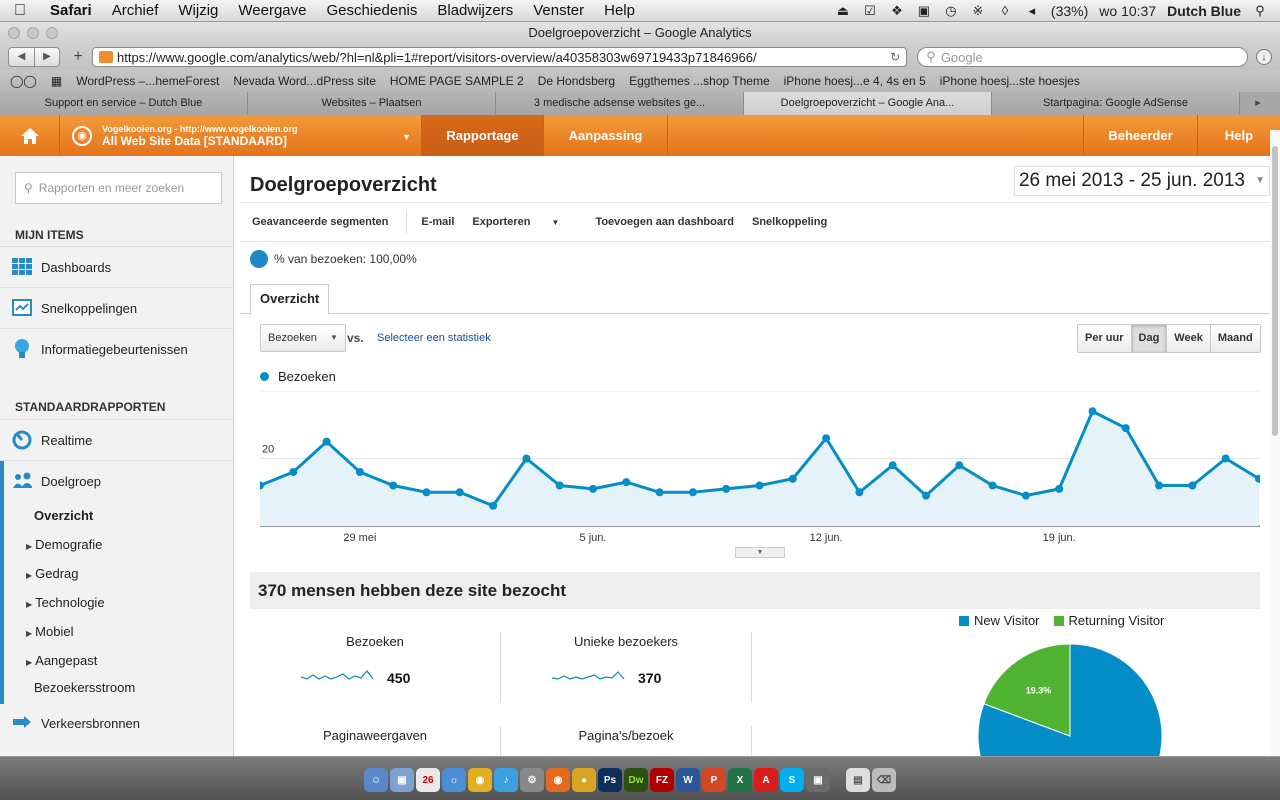 This screenshot has width=1280, height=800. I want to click on menu-safari: Safari, so click(71, 10).